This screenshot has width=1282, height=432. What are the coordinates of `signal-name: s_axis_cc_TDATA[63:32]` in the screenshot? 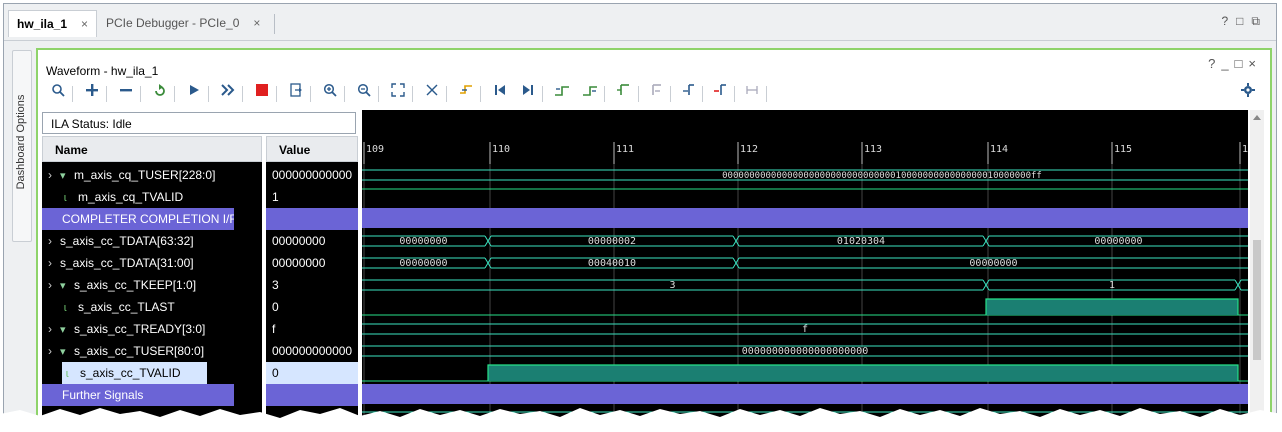 It's located at (127, 241).